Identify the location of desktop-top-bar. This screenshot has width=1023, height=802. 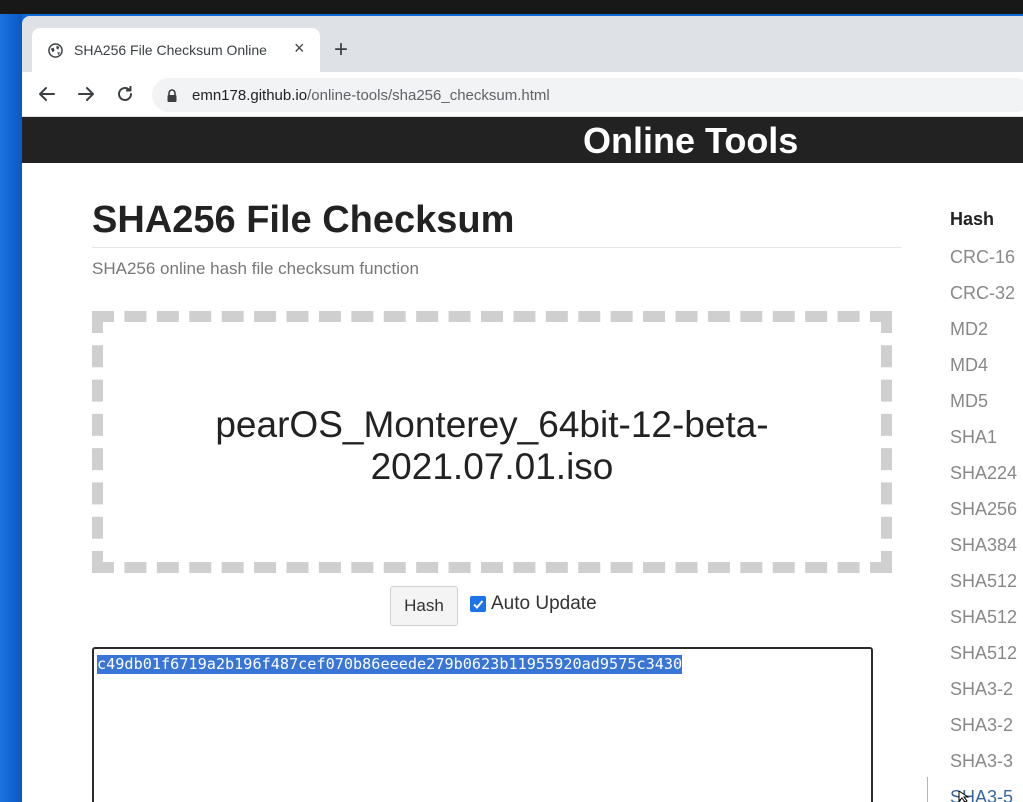
(511, 7).